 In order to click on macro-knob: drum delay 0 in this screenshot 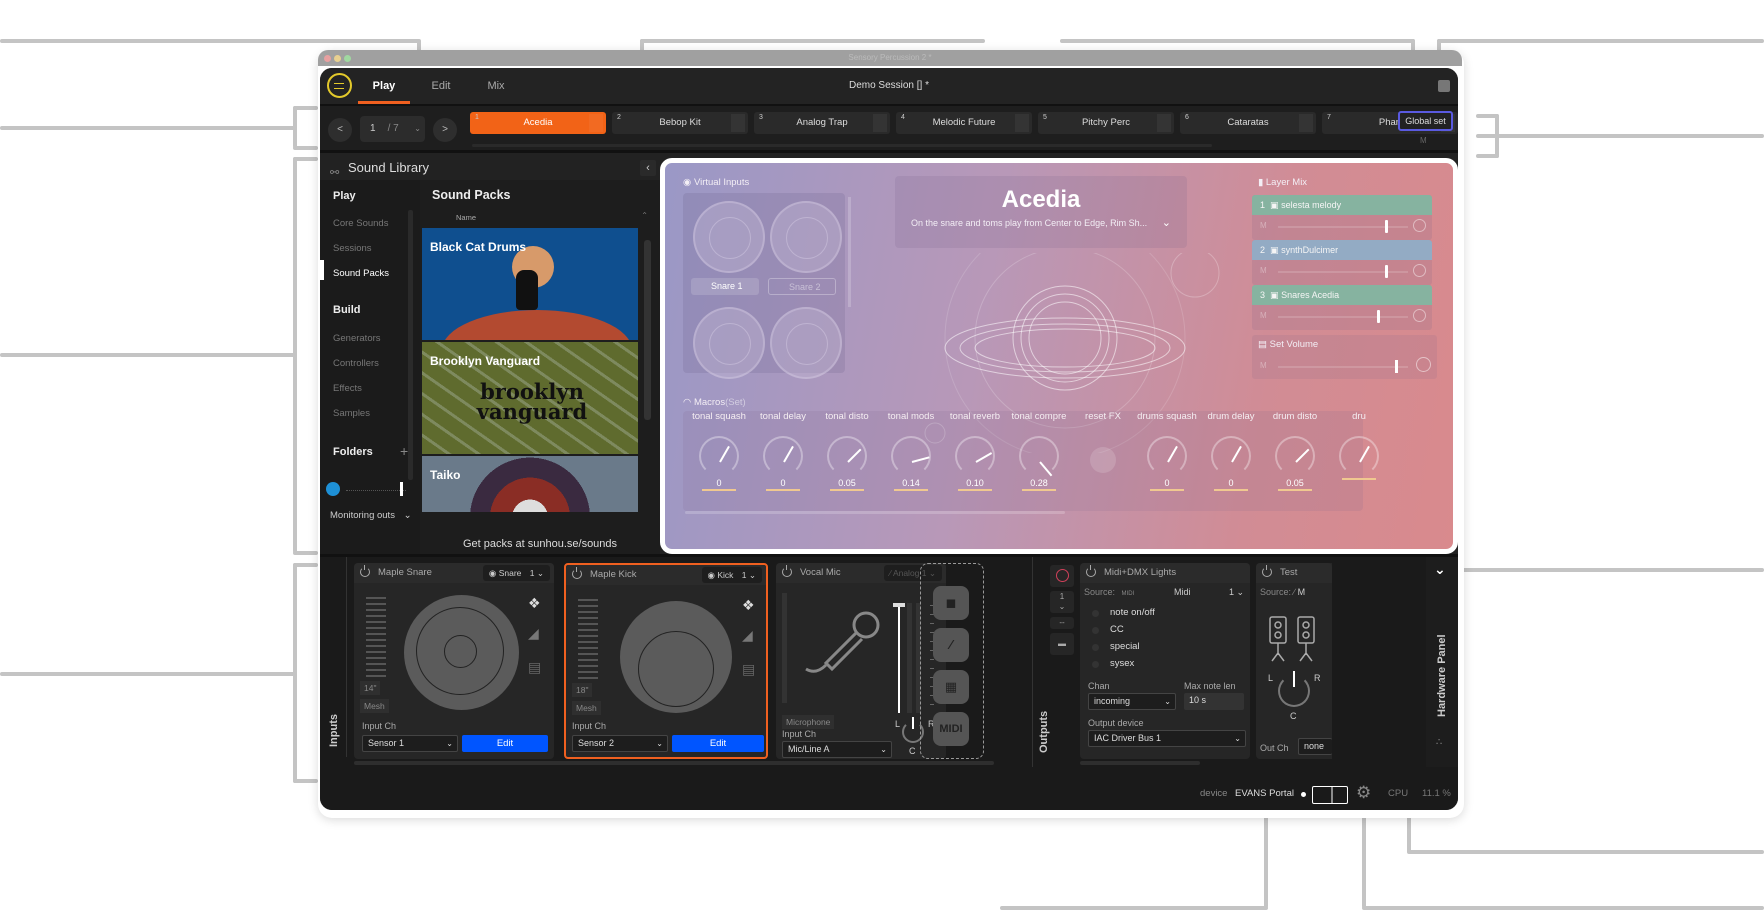, I will do `click(1231, 451)`.